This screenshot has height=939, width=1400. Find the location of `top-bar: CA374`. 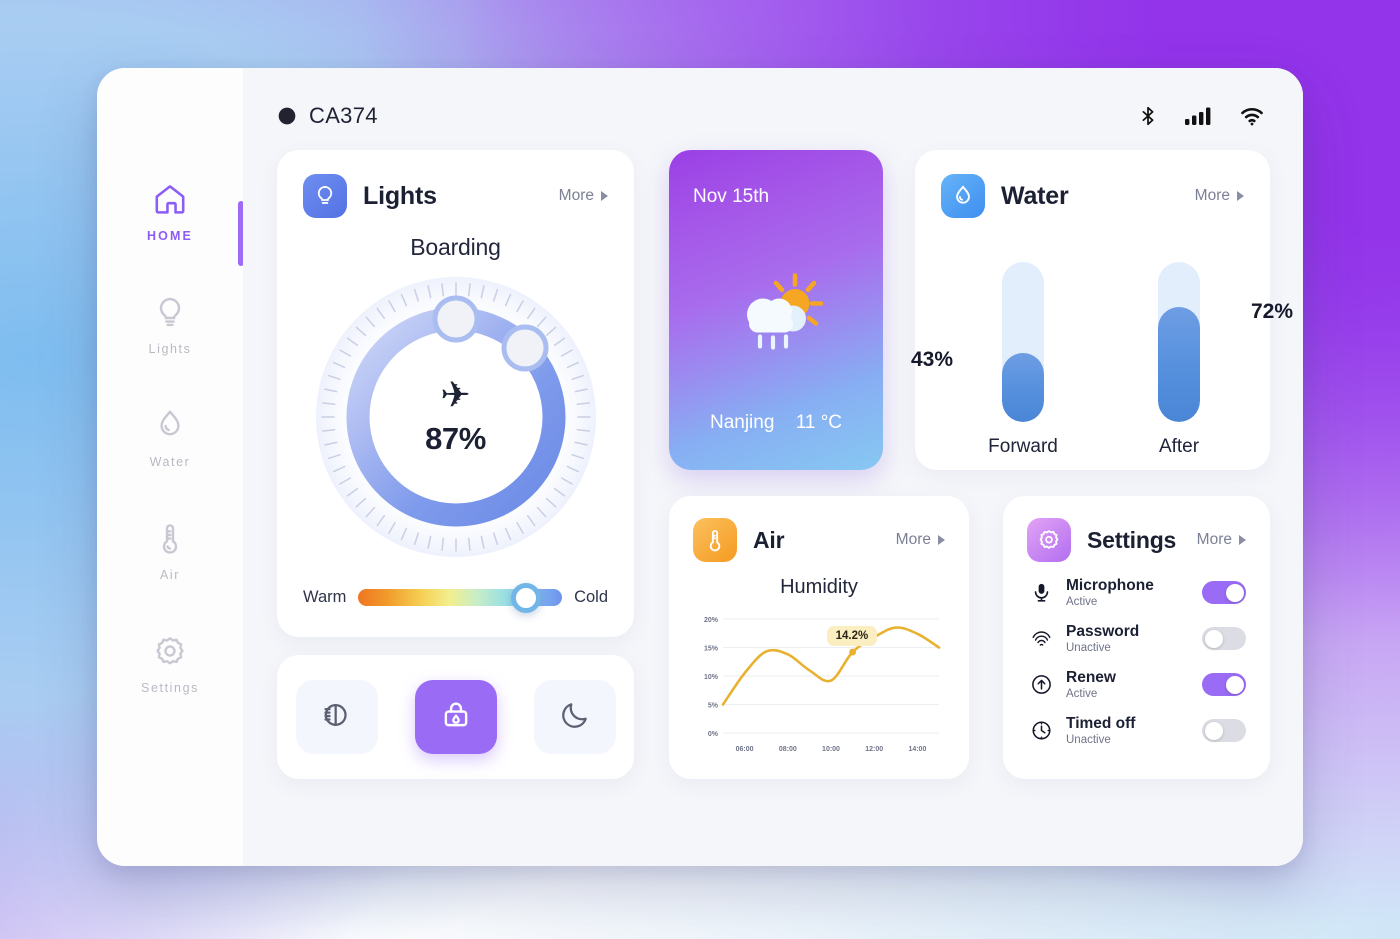

top-bar: CA374 is located at coordinates (771, 116).